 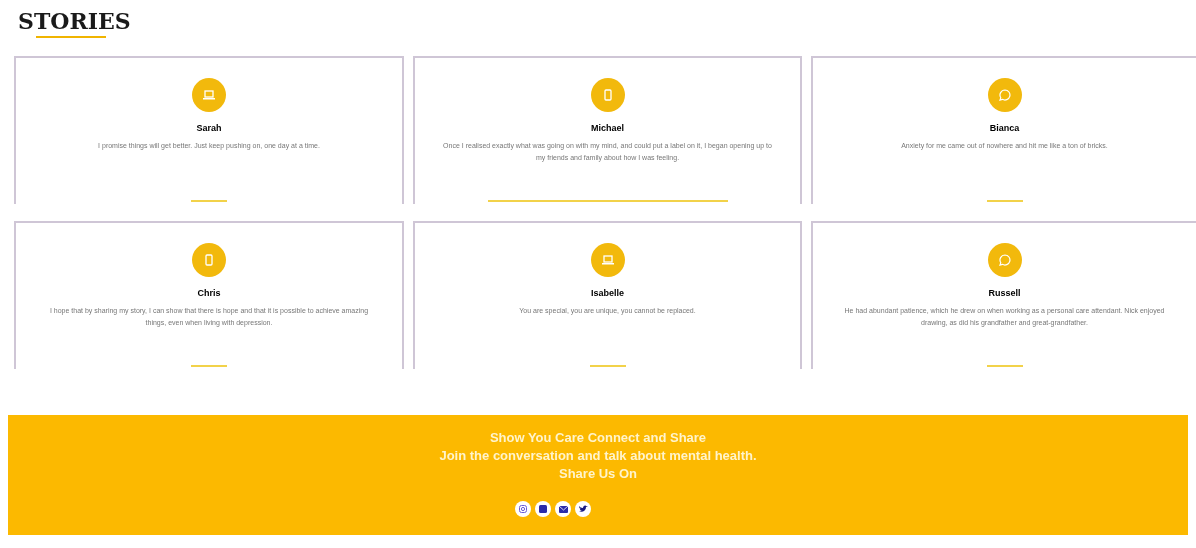 I want to click on mail-icon, so click(x=563, y=509).